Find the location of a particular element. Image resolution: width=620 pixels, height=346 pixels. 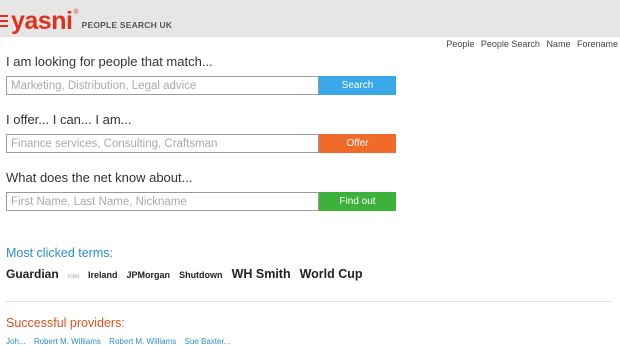

term-link: WH Smith is located at coordinates (261, 274).